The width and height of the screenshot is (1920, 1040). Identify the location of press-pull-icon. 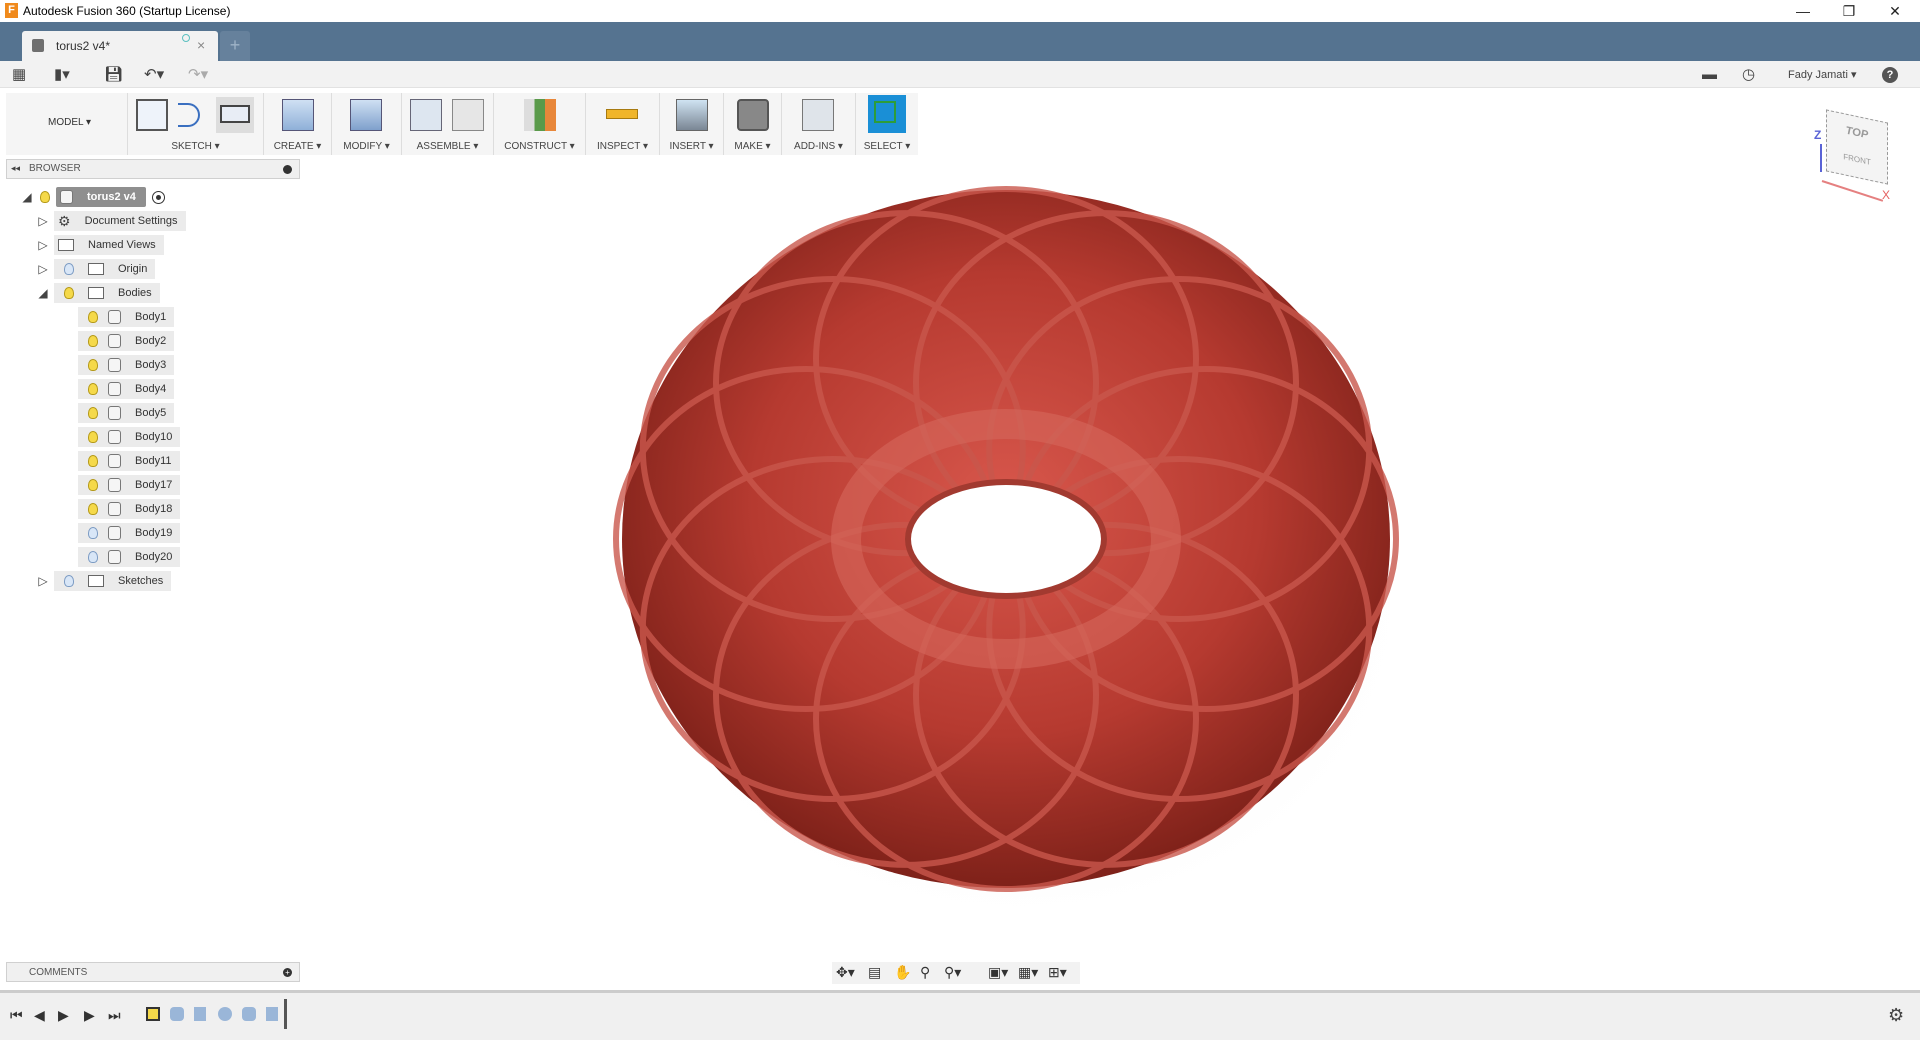
(366, 115).